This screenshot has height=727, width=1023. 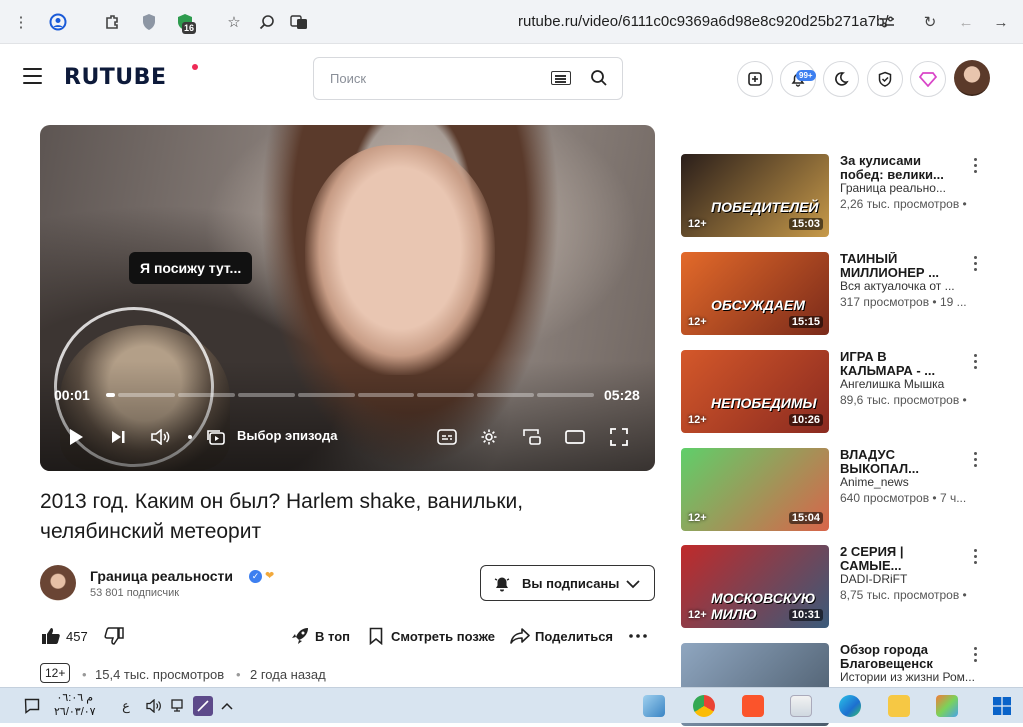 What do you see at coordinates (299, 22) in the screenshot?
I see `translate-icon` at bounding box center [299, 22].